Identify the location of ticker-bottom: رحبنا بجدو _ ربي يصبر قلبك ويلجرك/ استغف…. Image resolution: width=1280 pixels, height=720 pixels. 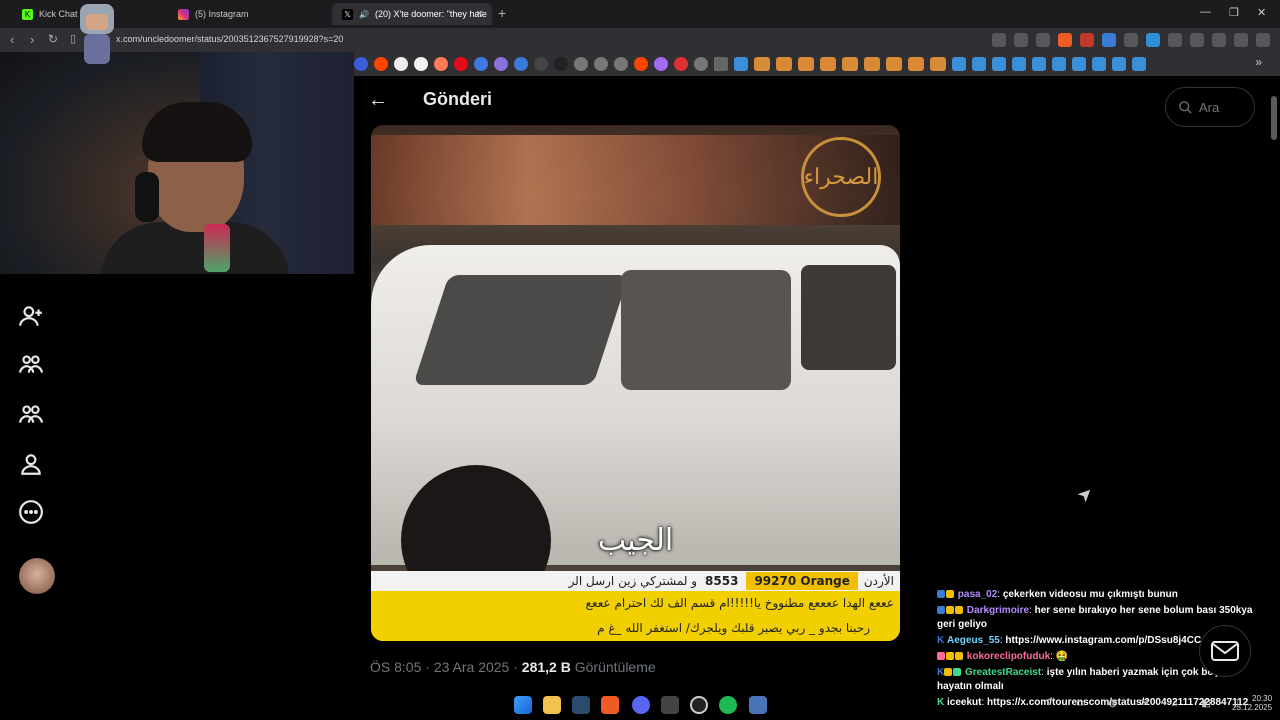
(635, 629).